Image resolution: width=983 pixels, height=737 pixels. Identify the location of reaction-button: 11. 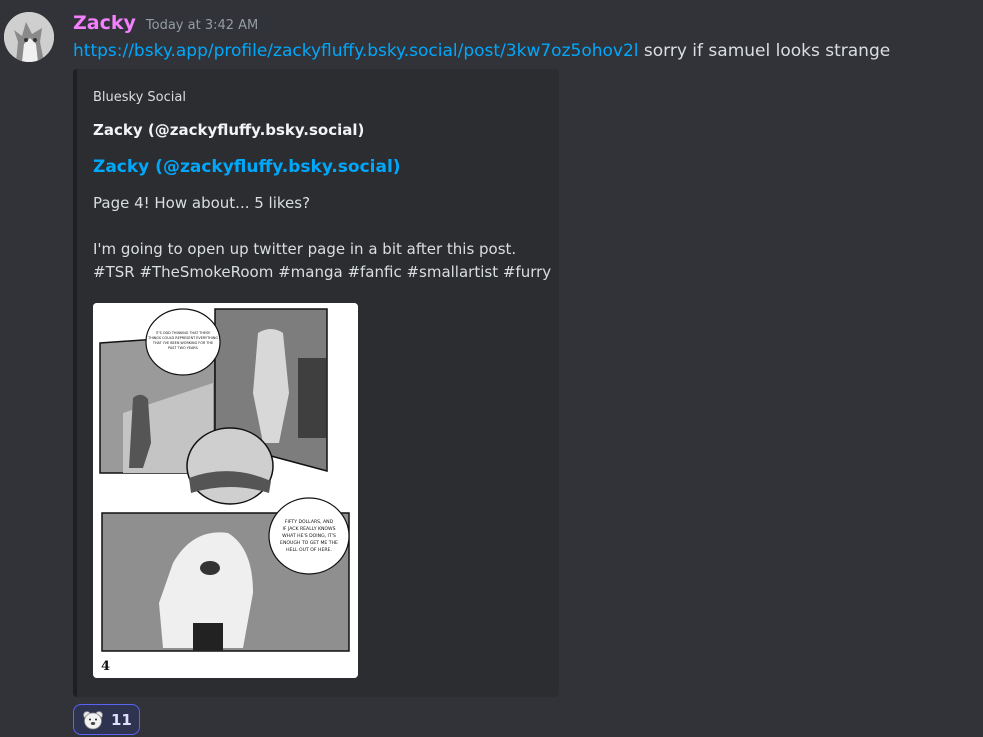
(106, 719).